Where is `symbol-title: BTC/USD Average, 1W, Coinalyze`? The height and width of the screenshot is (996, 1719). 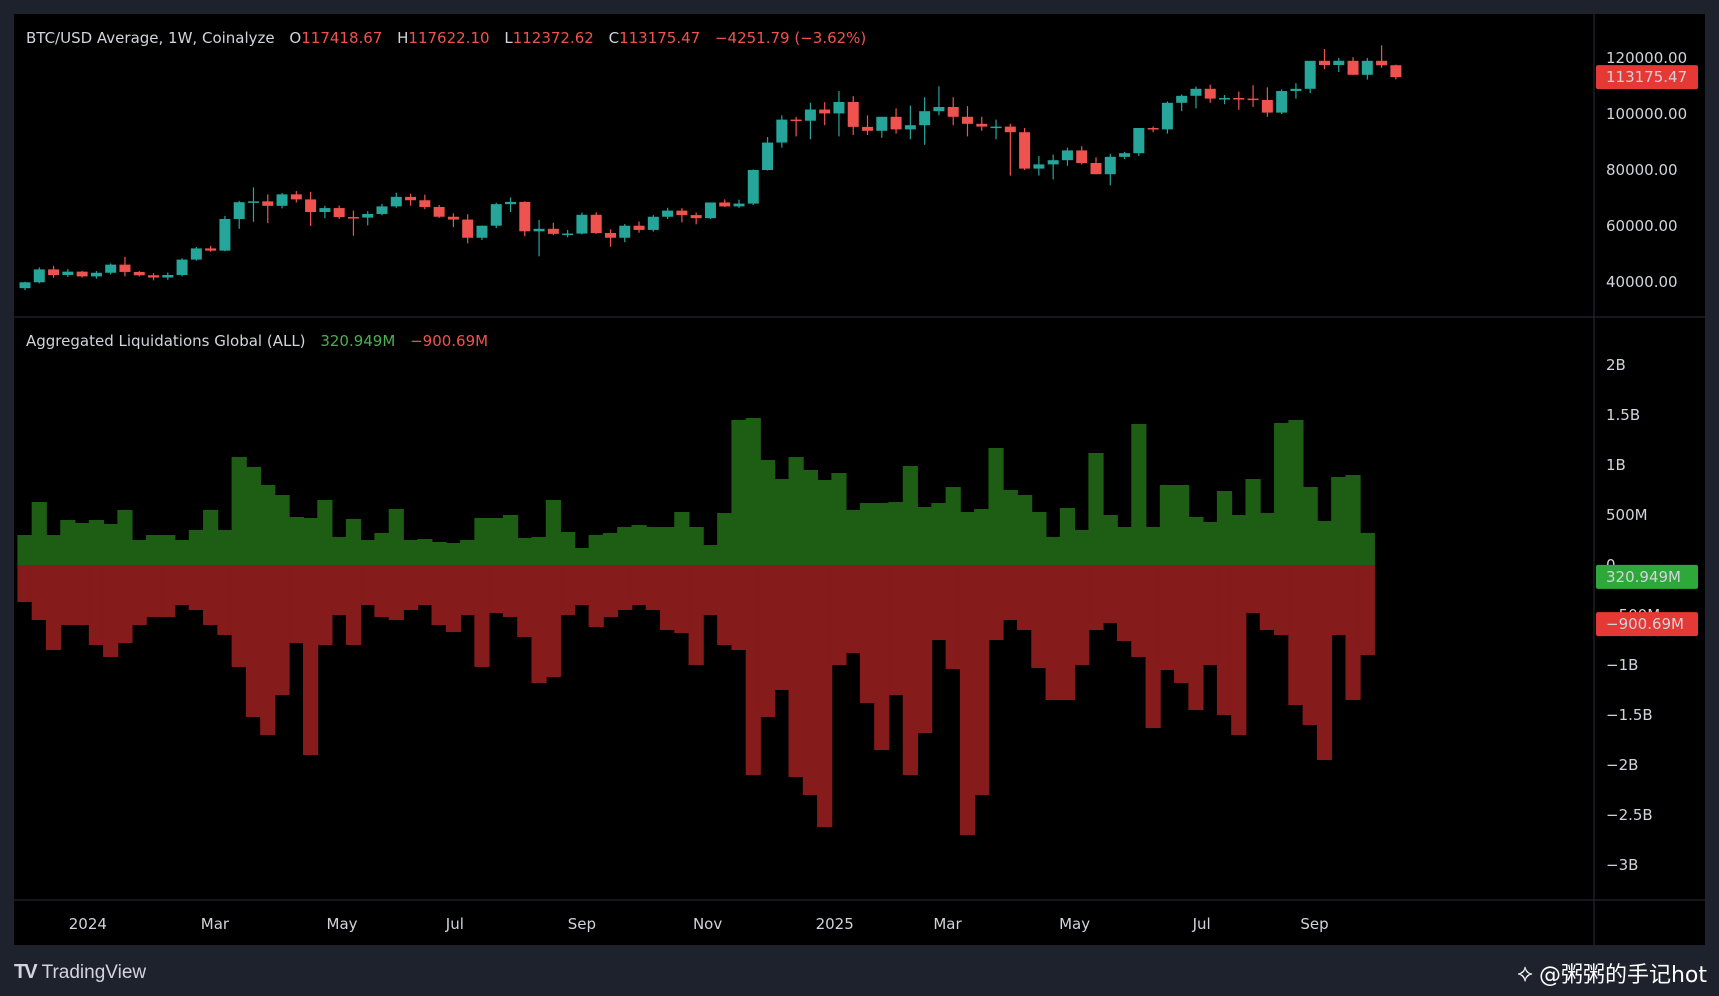
symbol-title: BTC/USD Average, 1W, Coinalyze is located at coordinates (150, 38).